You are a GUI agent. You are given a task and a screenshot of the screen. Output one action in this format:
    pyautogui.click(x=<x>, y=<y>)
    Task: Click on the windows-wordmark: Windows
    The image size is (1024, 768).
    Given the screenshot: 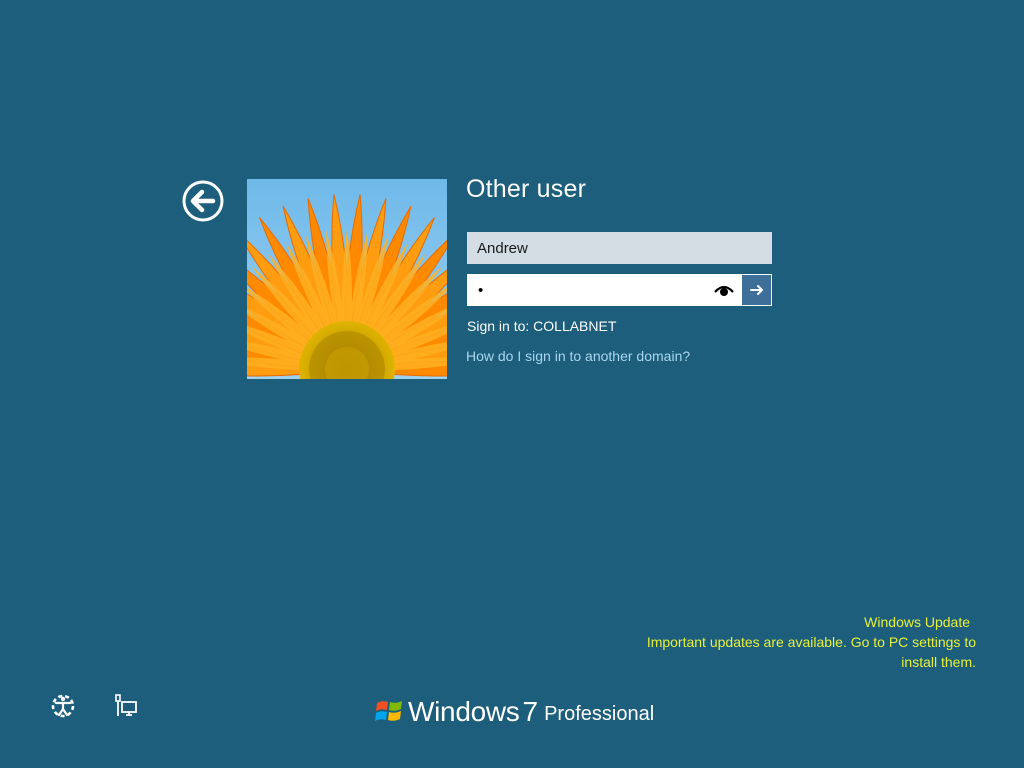 What is the action you would take?
    pyautogui.click(x=464, y=711)
    